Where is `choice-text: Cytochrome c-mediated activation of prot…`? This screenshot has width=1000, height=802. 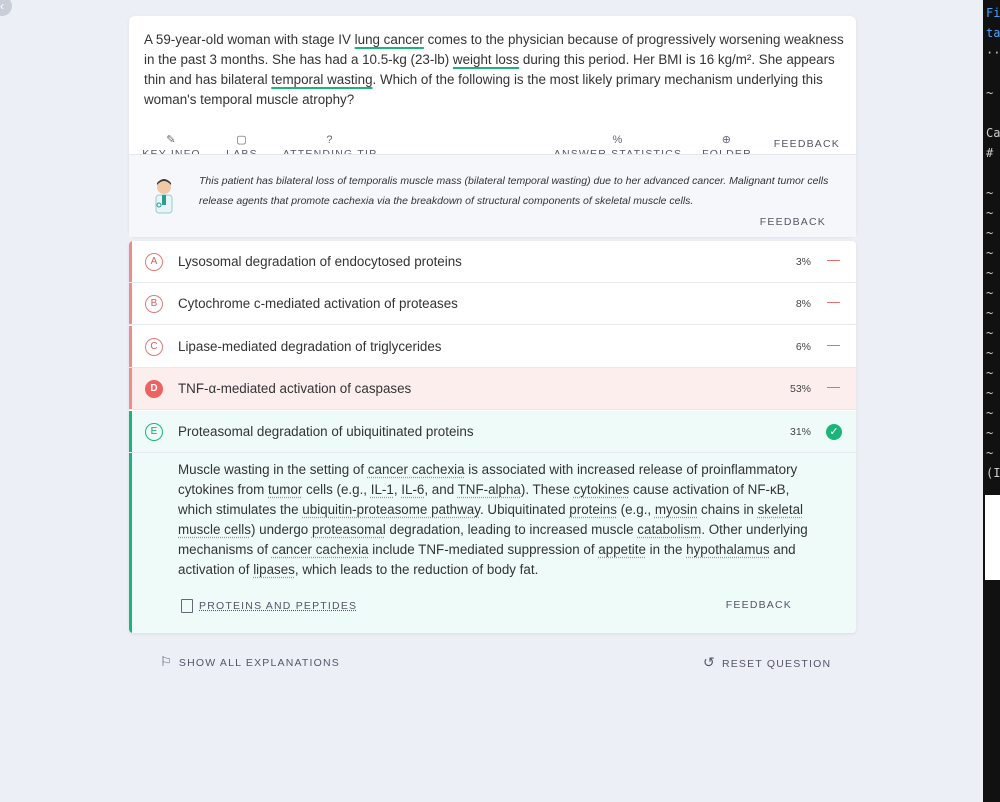 choice-text: Cytochrome c-mediated activation of prot… is located at coordinates (318, 304).